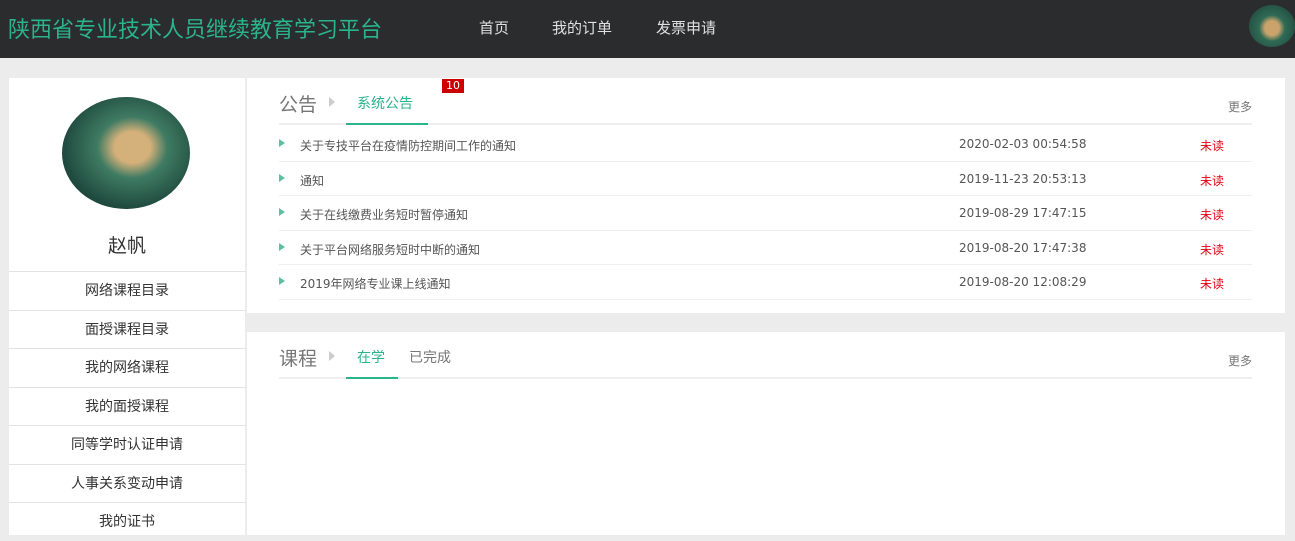 This screenshot has height=541, width=1295. What do you see at coordinates (195, 28) in the screenshot?
I see `site-title: 陕西省专业技术人员继续教育学习平台` at bounding box center [195, 28].